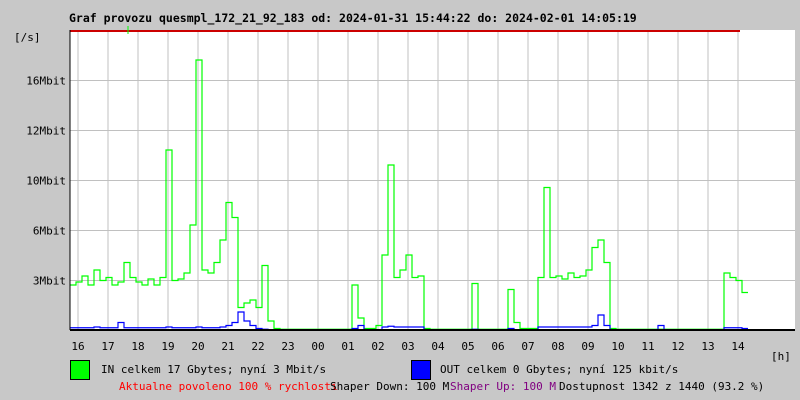 The width and height of the screenshot is (800, 400). What do you see at coordinates (587, 346) in the screenshot?
I see `x-tick-label: 09` at bounding box center [587, 346].